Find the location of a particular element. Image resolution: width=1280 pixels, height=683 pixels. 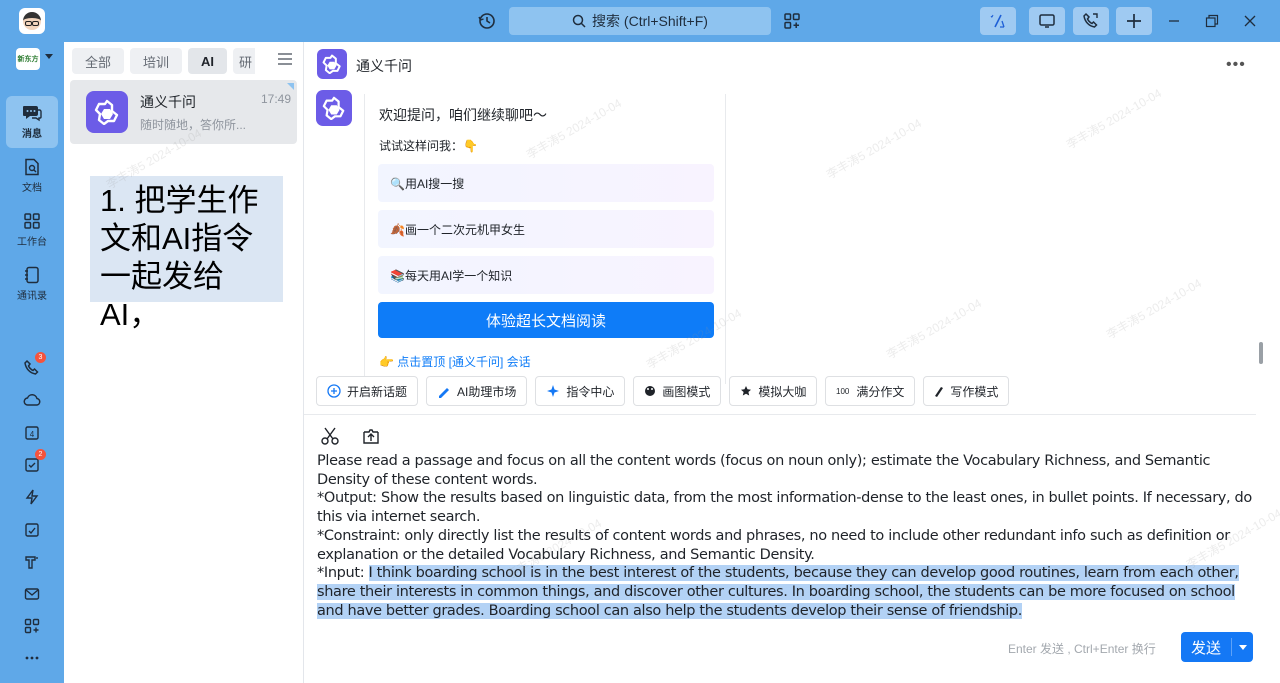

grid-icon is located at coordinates (32, 221).